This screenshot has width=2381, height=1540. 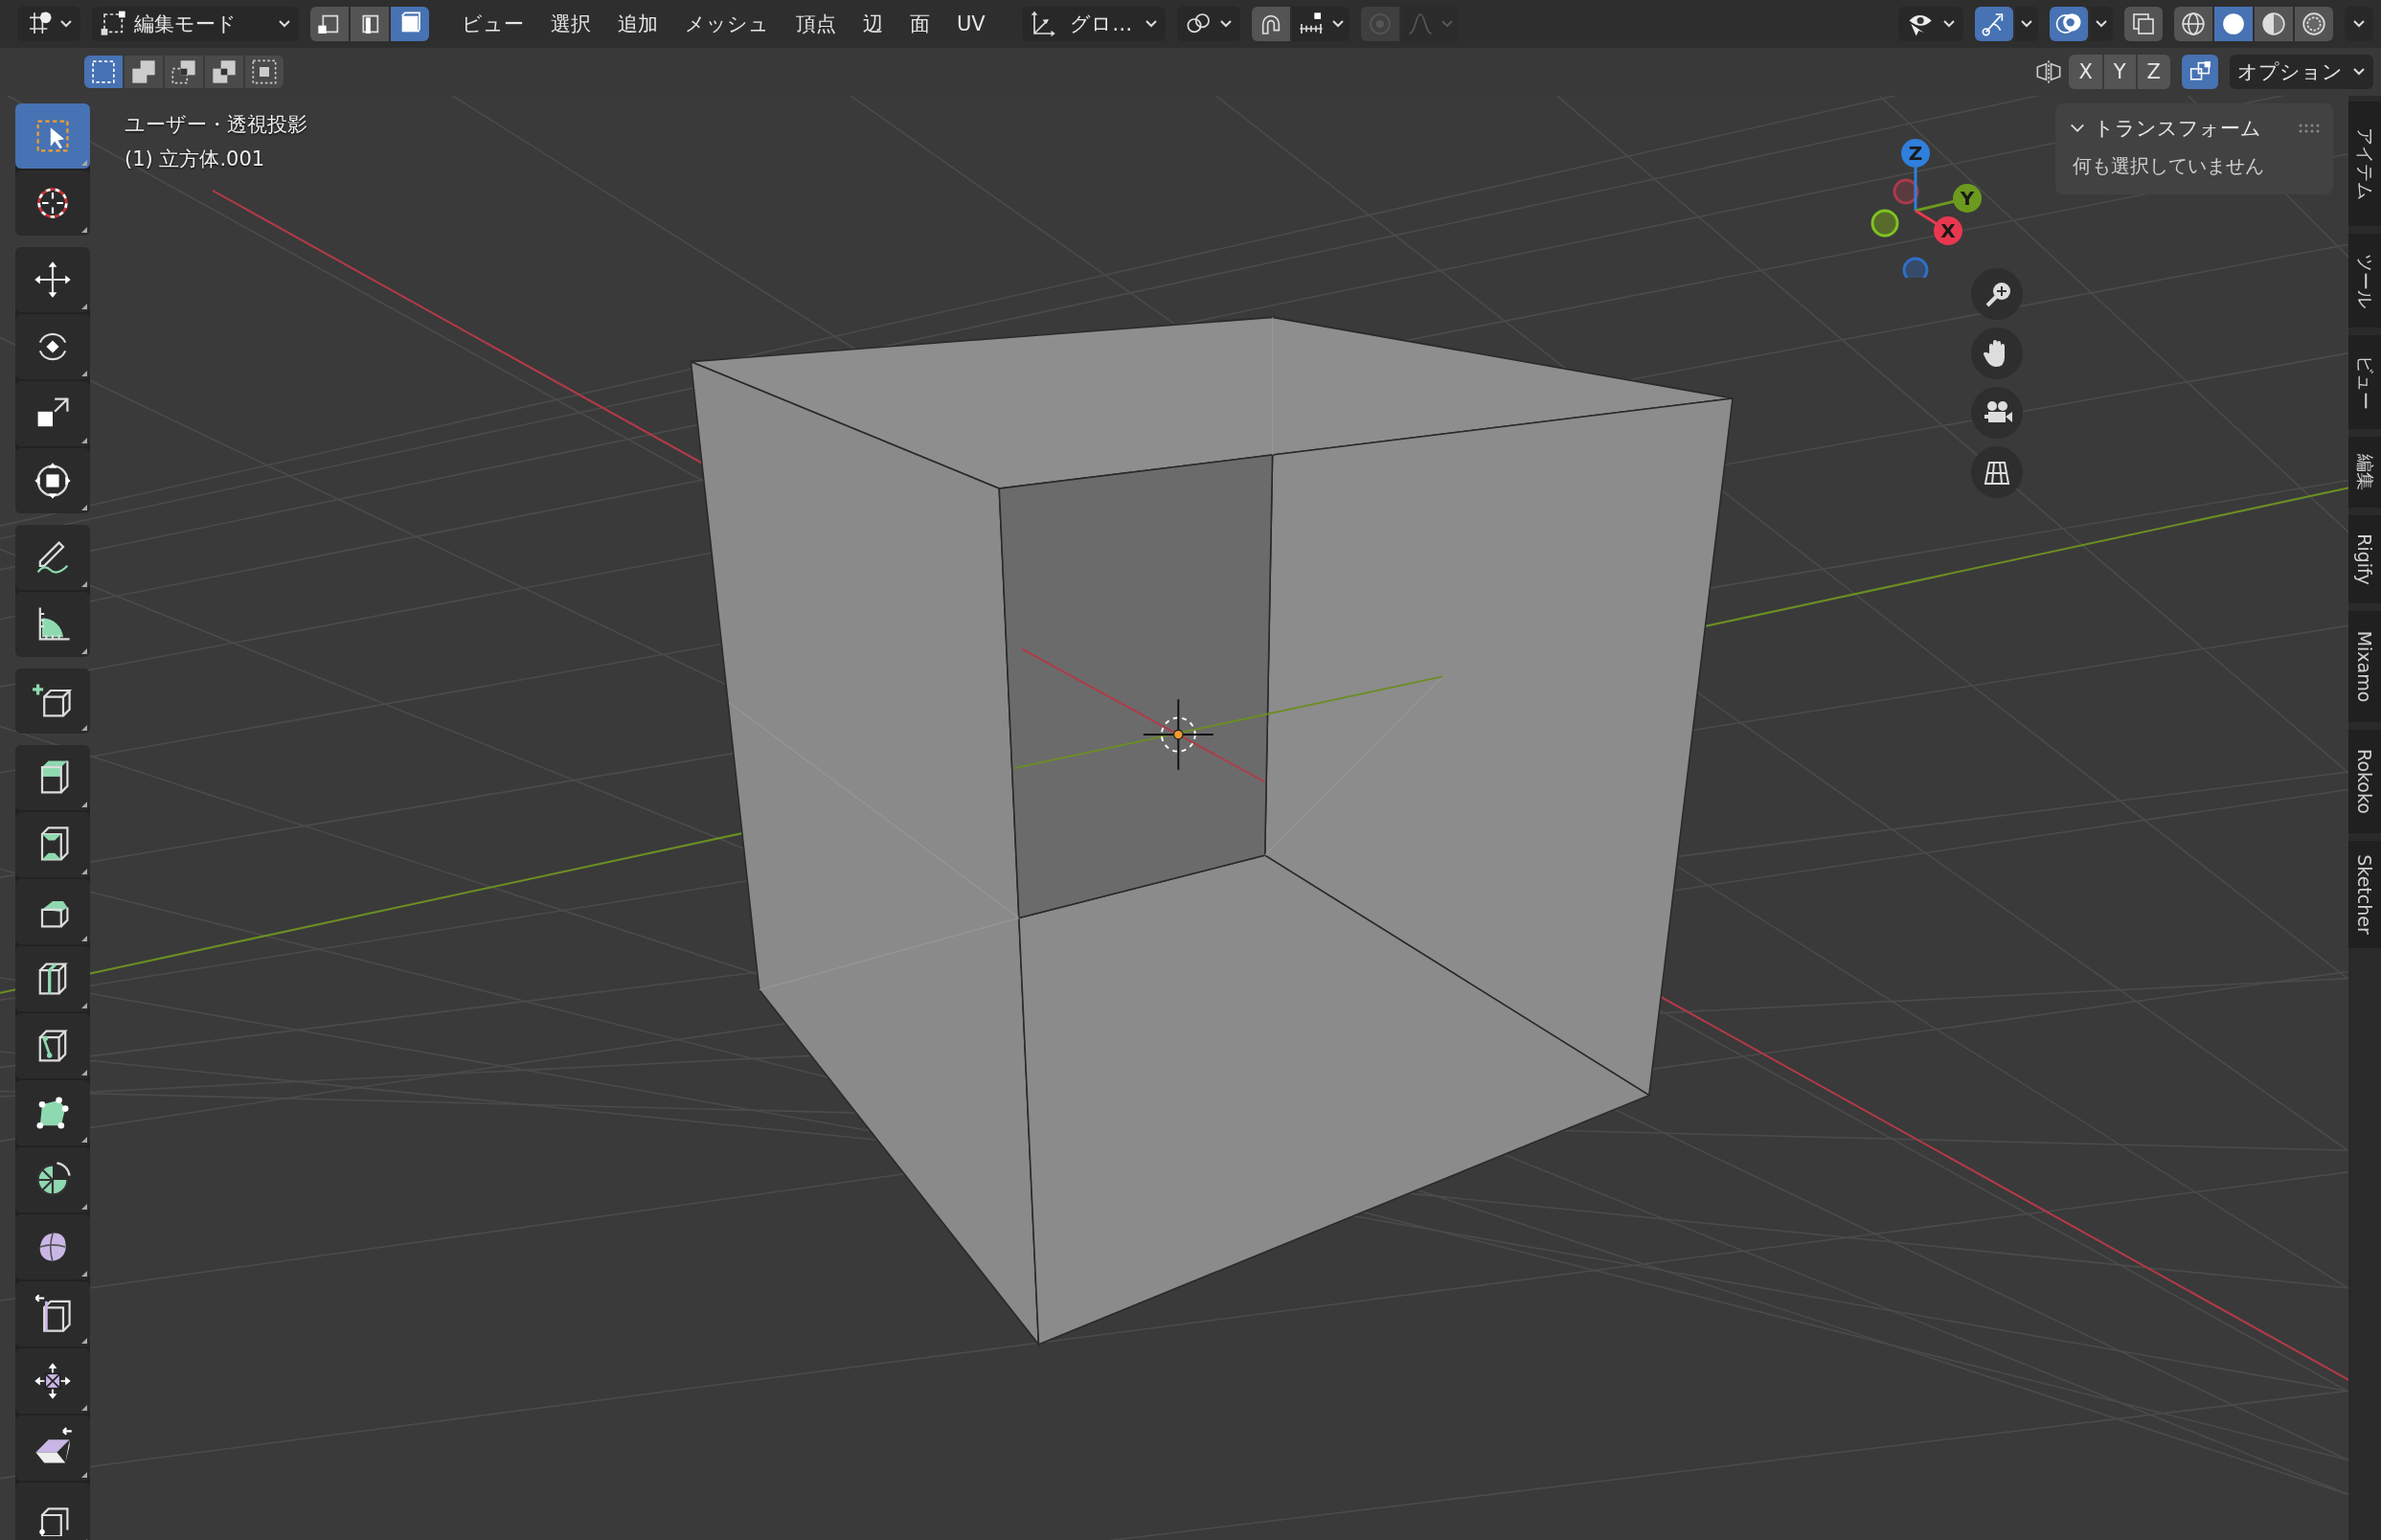 I want to click on auto-merge-toggle, so click(x=2200, y=72).